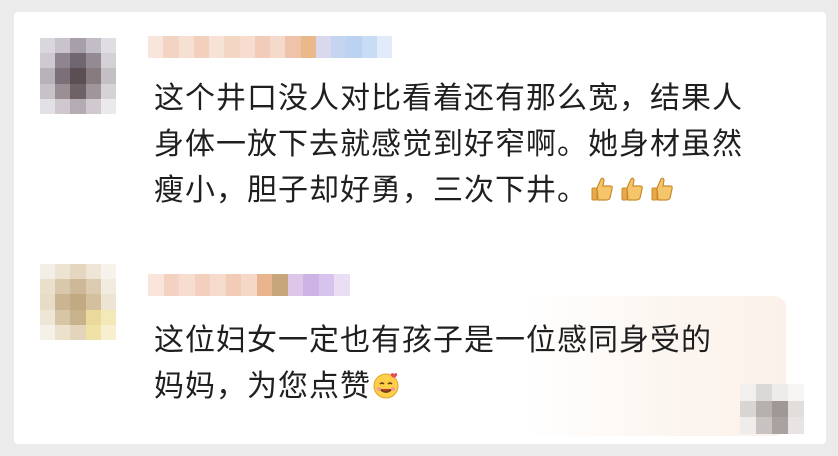 Image resolution: width=838 pixels, height=456 pixels. I want to click on comment-line: 身体一放下去就感觉到好窄啊。她身材虽然, so click(448, 144).